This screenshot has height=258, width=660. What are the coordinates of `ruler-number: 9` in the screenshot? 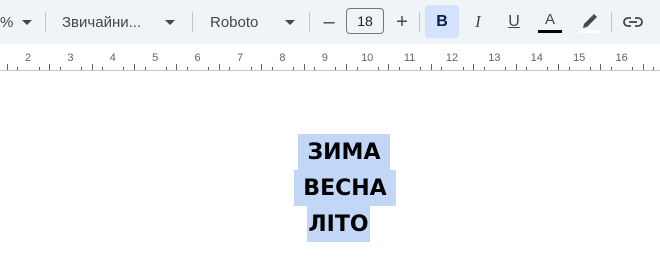 It's located at (324, 58).